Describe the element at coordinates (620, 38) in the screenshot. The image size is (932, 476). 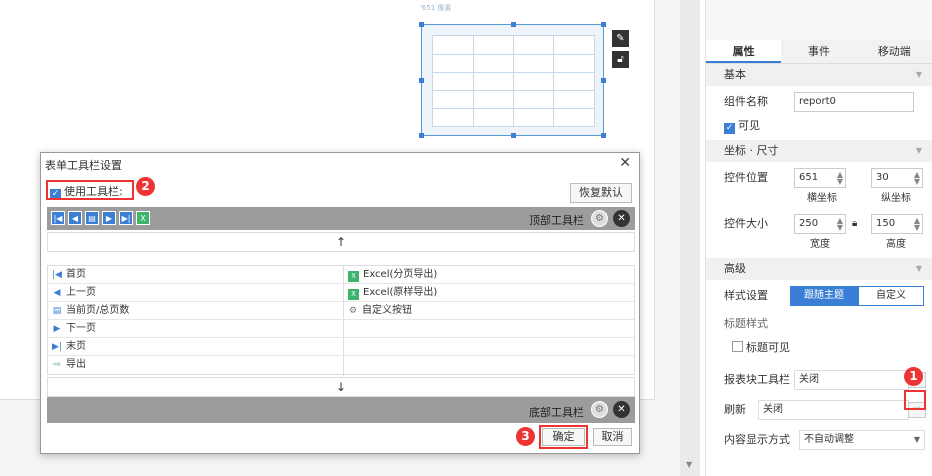
I see `edit-icon: ✎` at that location.